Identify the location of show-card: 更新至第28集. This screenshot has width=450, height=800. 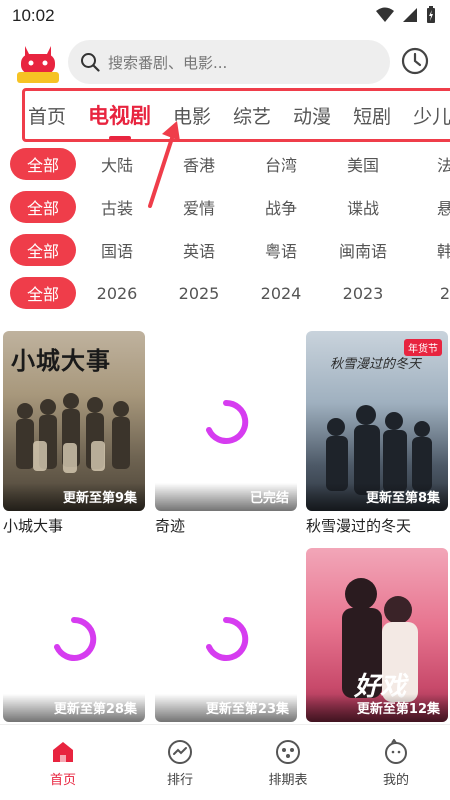
(74, 635).